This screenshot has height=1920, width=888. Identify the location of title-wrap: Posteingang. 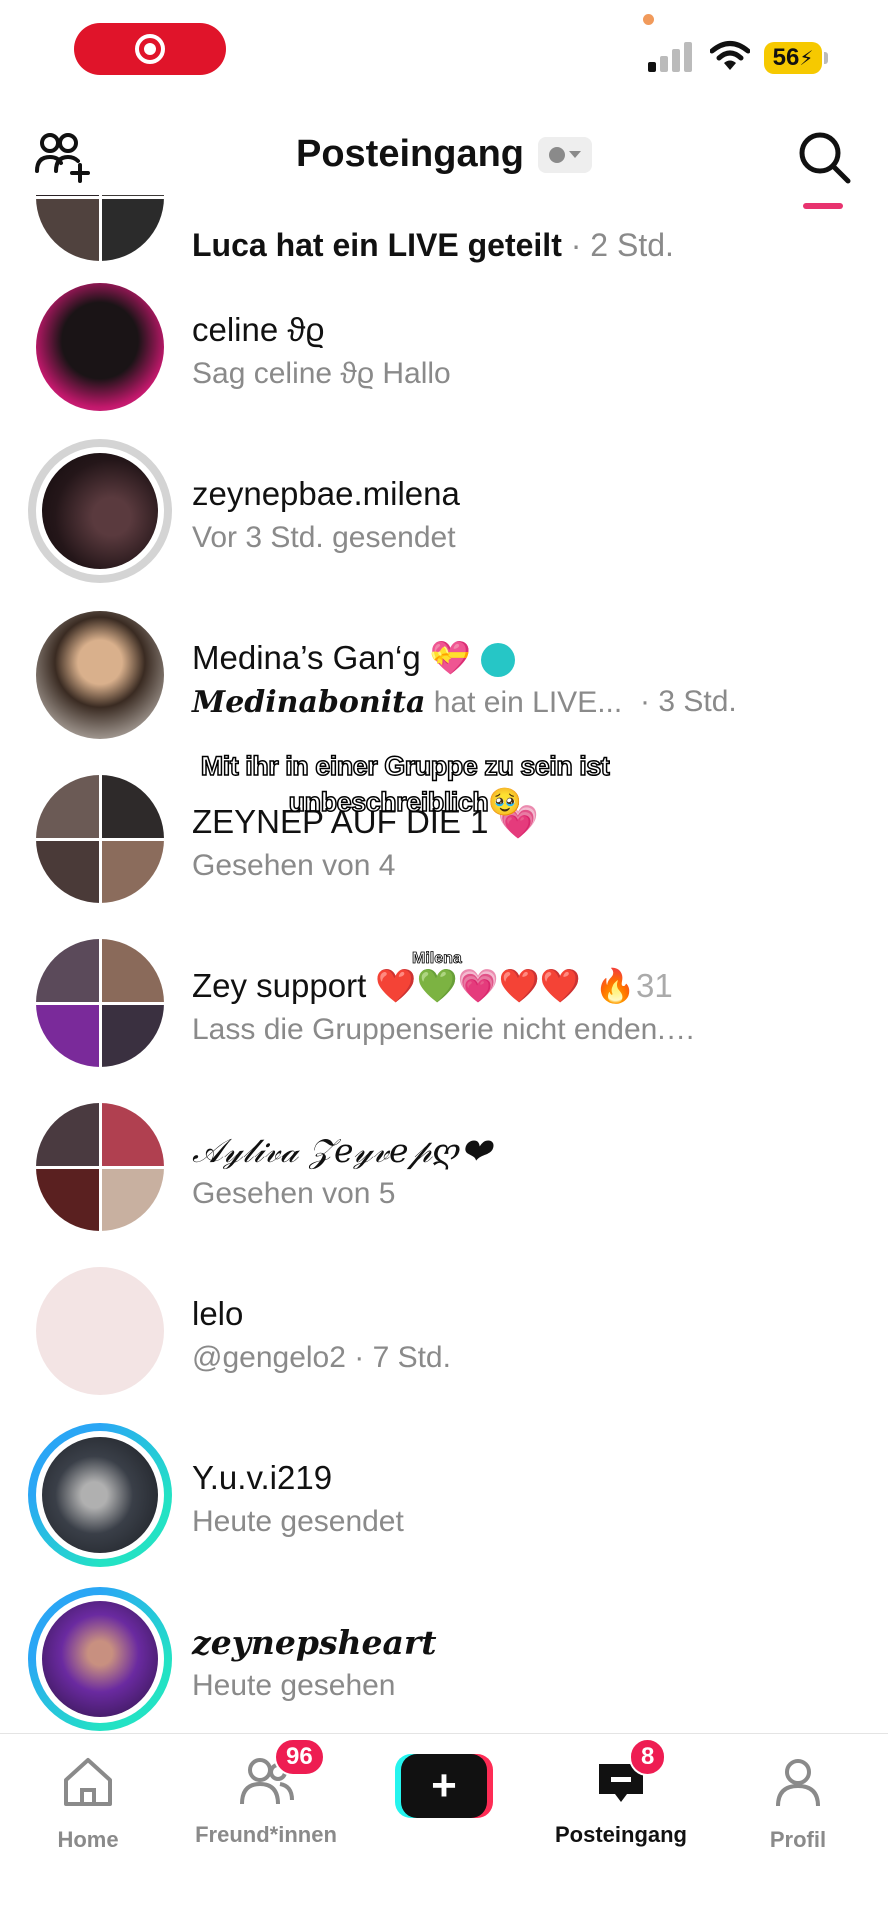
(444, 154).